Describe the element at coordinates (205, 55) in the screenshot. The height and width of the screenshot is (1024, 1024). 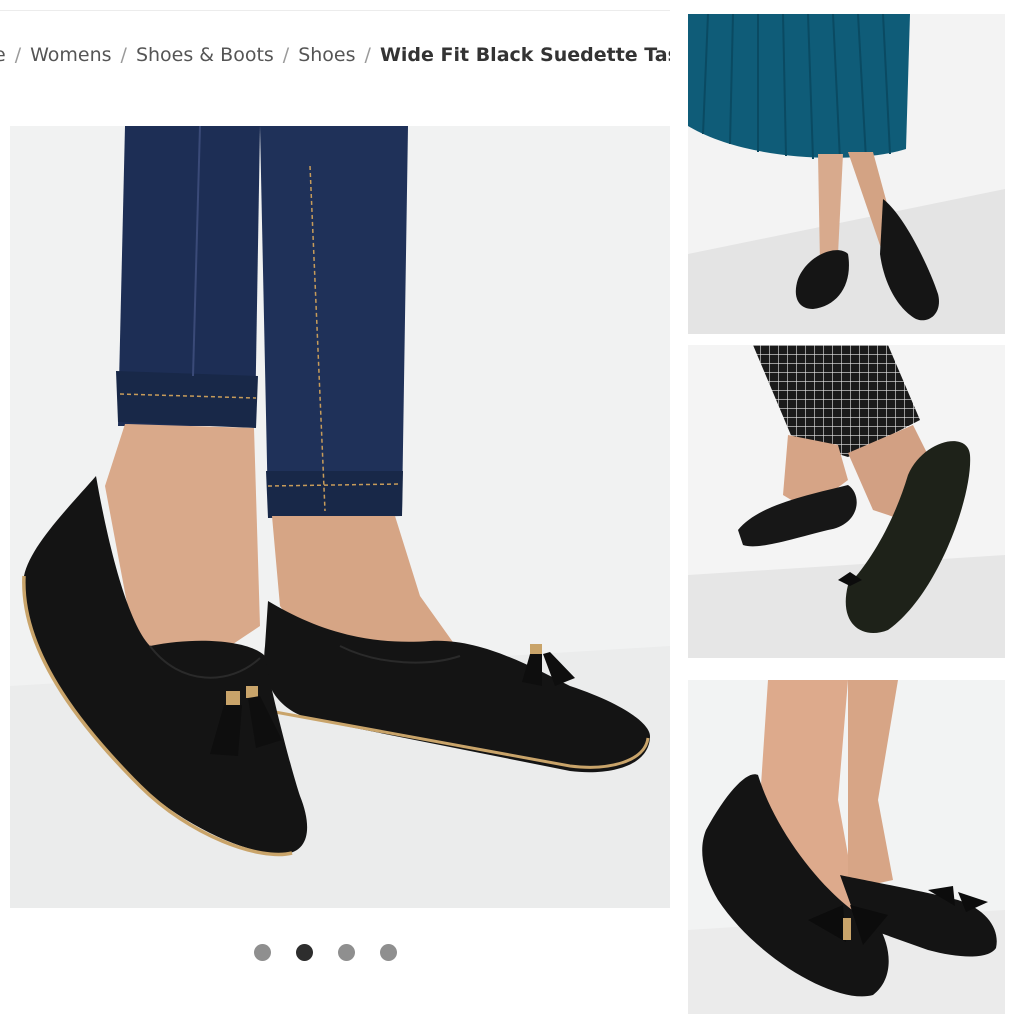
I see `breadcrumb-item-shoes-boots: Shoes & Boots` at that location.